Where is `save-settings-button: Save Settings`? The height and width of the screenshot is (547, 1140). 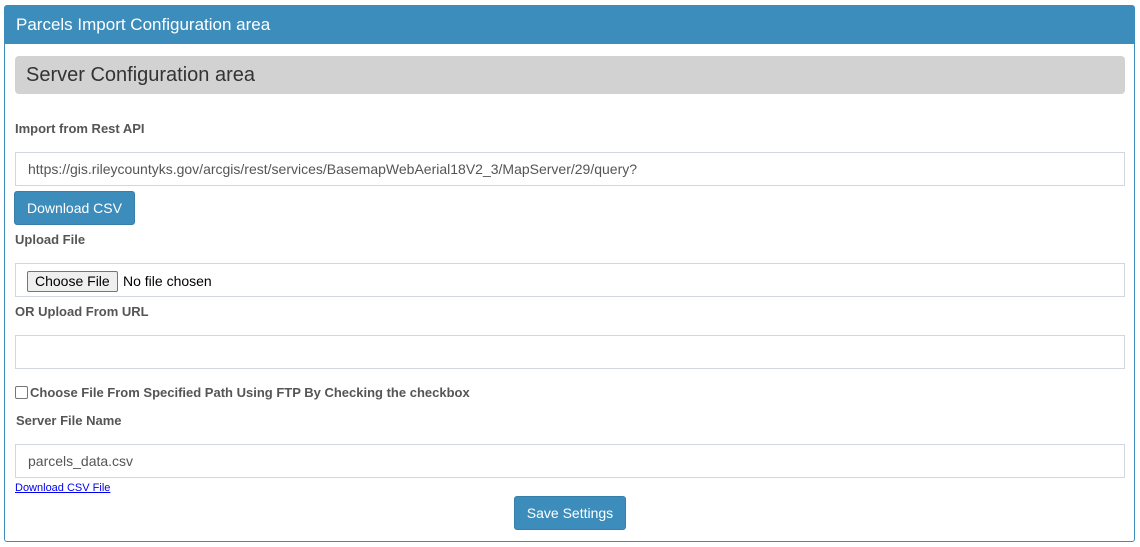 save-settings-button: Save Settings is located at coordinates (570, 513).